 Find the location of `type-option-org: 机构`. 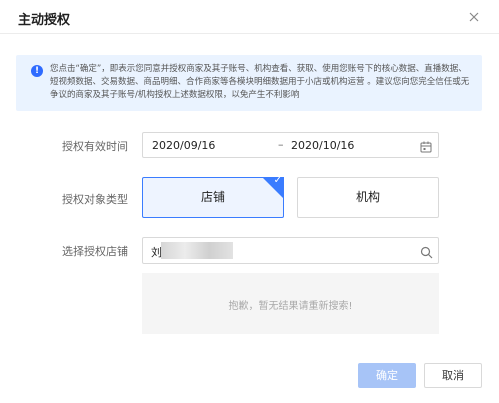

type-option-org: 机构 is located at coordinates (368, 197).